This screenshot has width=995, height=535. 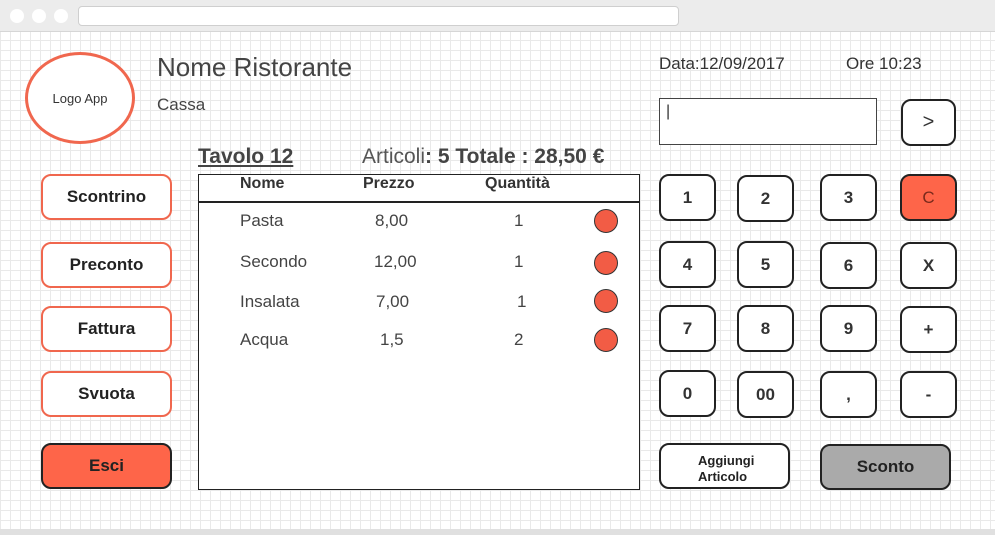 I want to click on table-label: Tavolo 12, so click(x=246, y=156).